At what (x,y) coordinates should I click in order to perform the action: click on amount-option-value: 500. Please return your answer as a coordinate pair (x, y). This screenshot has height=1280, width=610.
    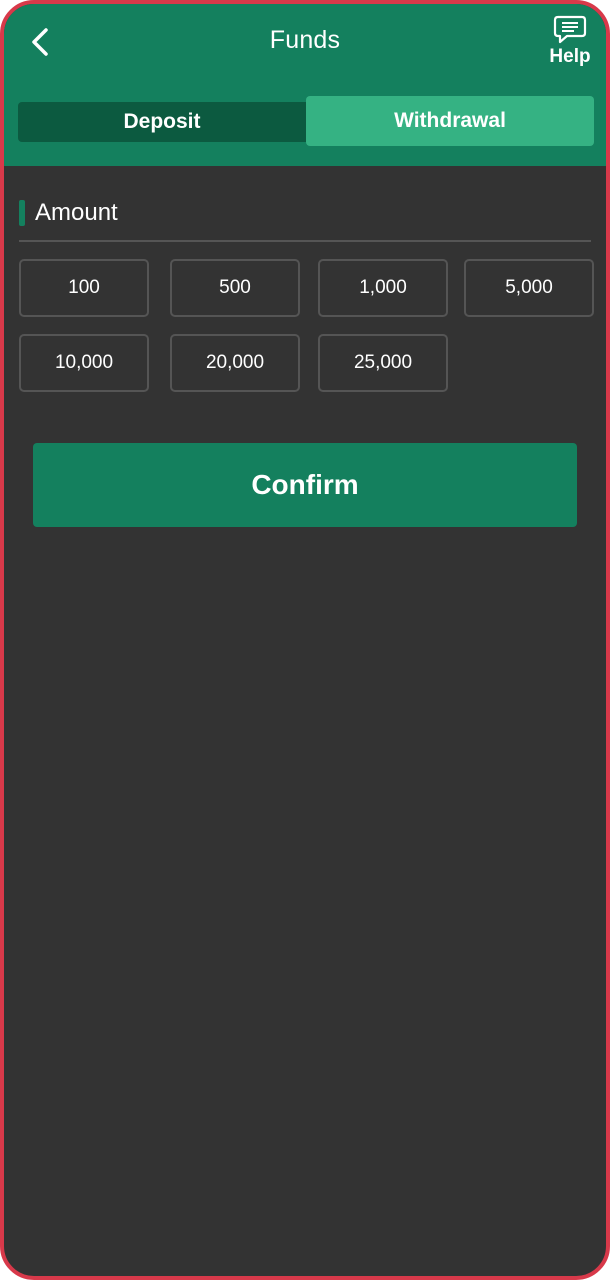
    Looking at the image, I should click on (235, 287).